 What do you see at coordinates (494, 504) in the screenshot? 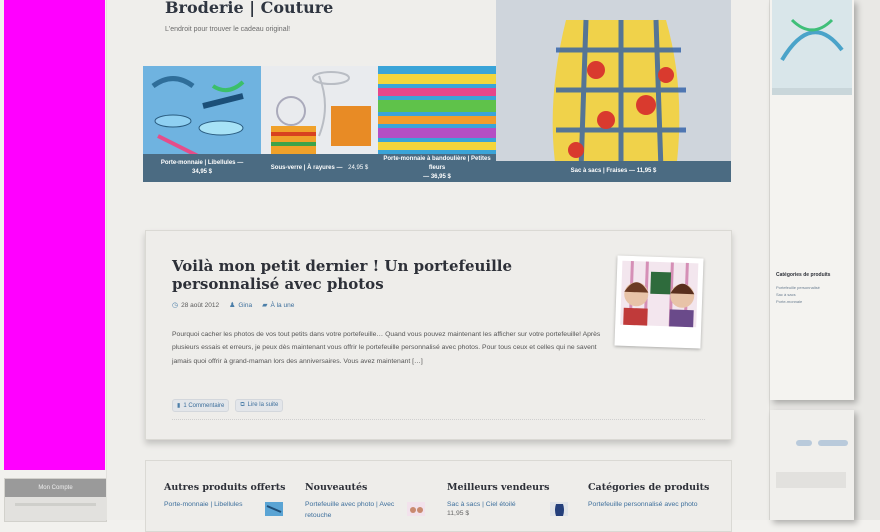
I see `widget-link: Sac à sacs | Ciel étoilé` at bounding box center [494, 504].